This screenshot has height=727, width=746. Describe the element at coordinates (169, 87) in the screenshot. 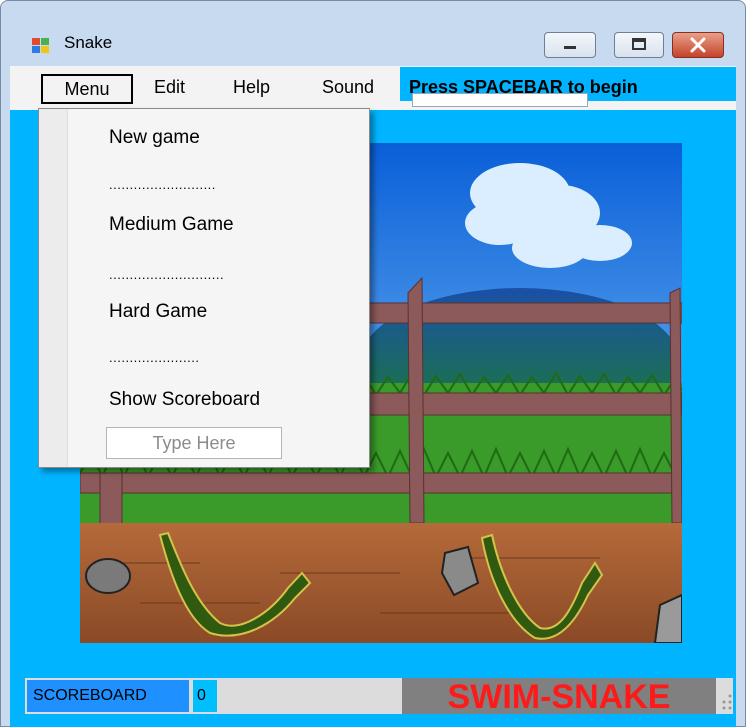

I see `menu-item-edit: Edit` at that location.